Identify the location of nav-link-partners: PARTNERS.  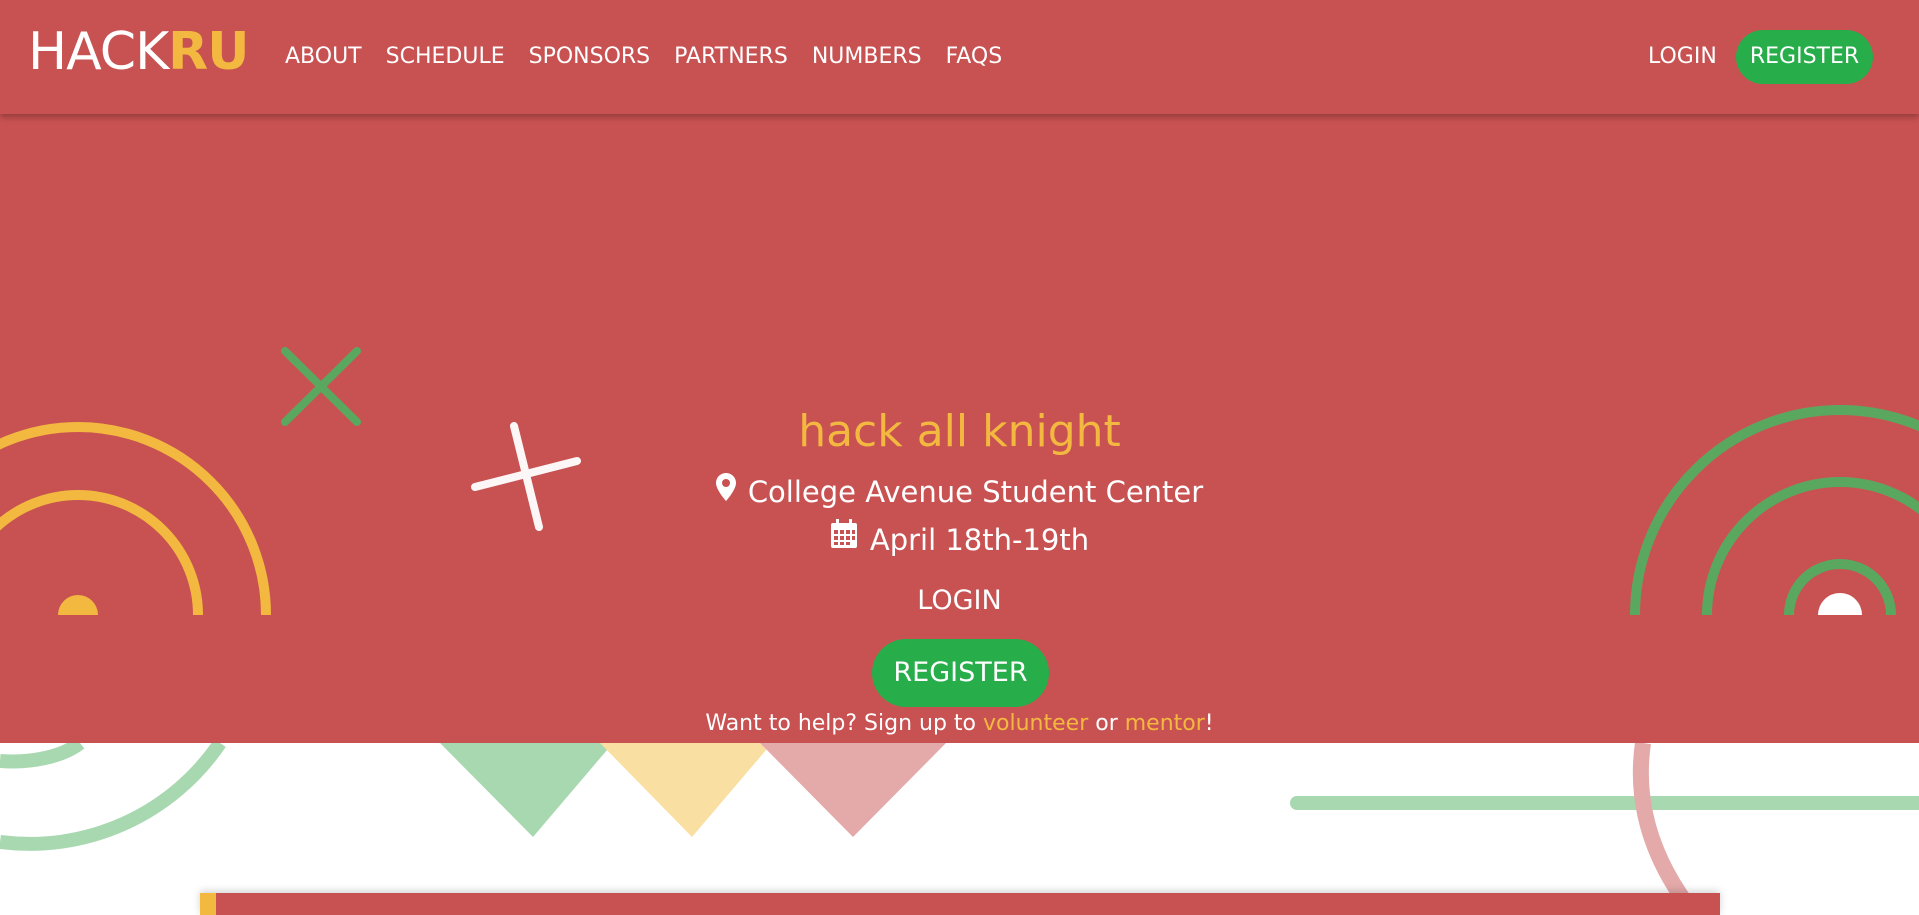
(731, 57).